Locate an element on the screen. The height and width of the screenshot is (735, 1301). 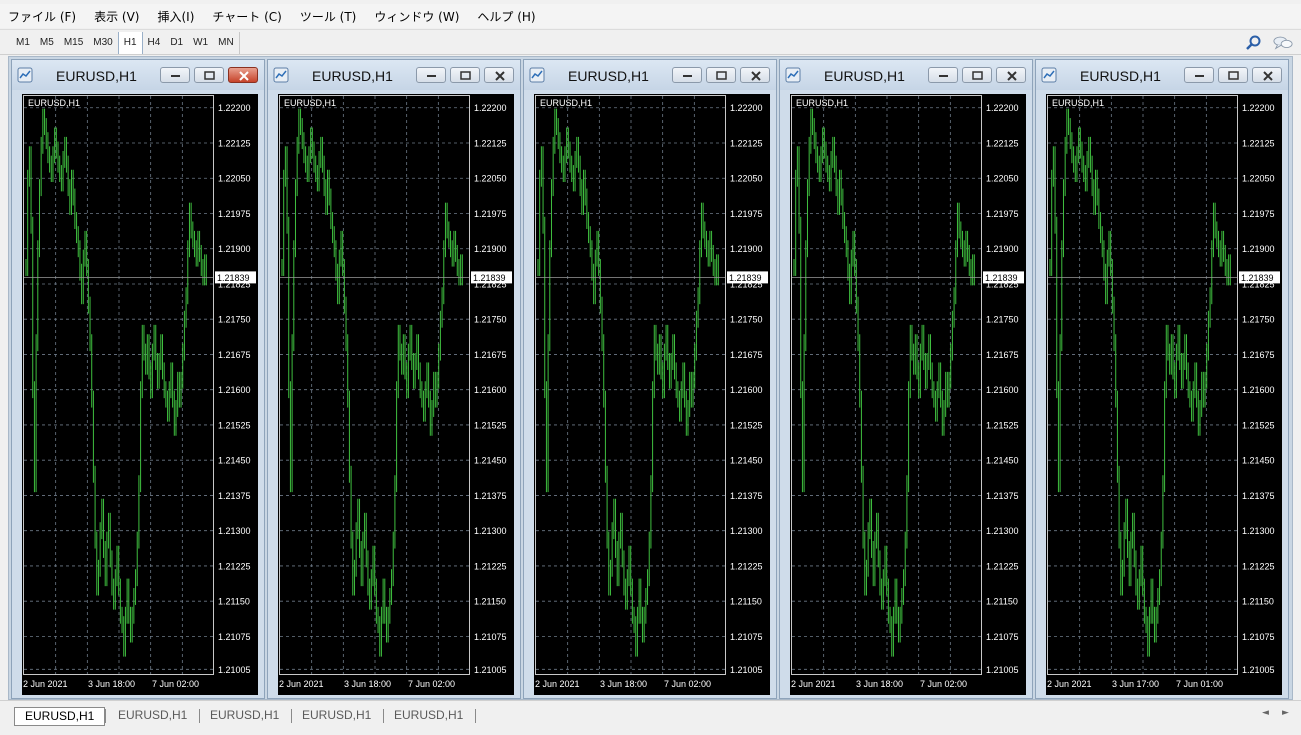
menu-item-0: ファイル (F) is located at coordinates (42, 16).